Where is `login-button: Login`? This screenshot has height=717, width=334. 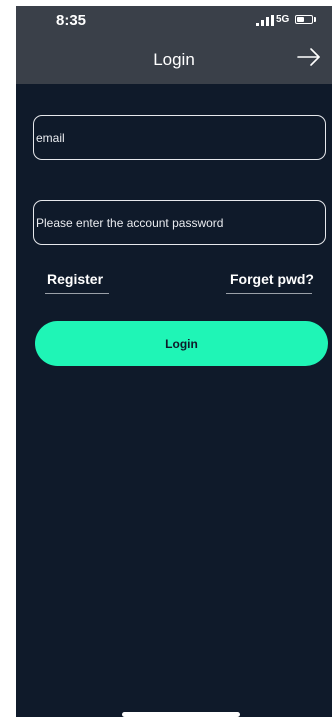
login-button: Login is located at coordinates (181, 343).